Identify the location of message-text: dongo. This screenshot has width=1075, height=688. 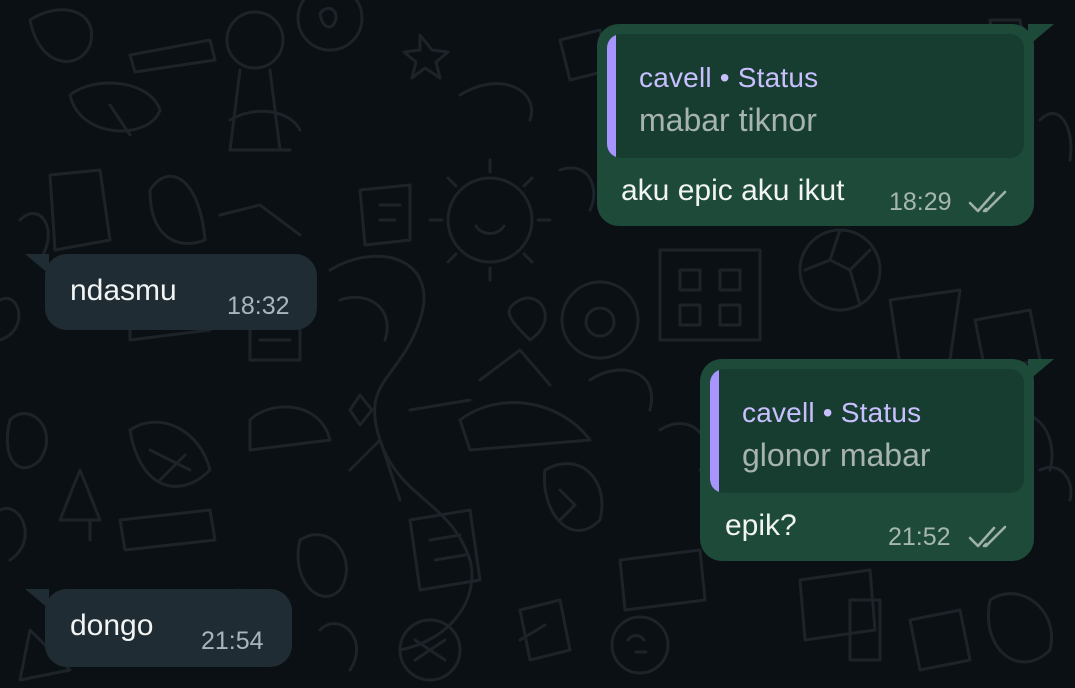
(112, 625).